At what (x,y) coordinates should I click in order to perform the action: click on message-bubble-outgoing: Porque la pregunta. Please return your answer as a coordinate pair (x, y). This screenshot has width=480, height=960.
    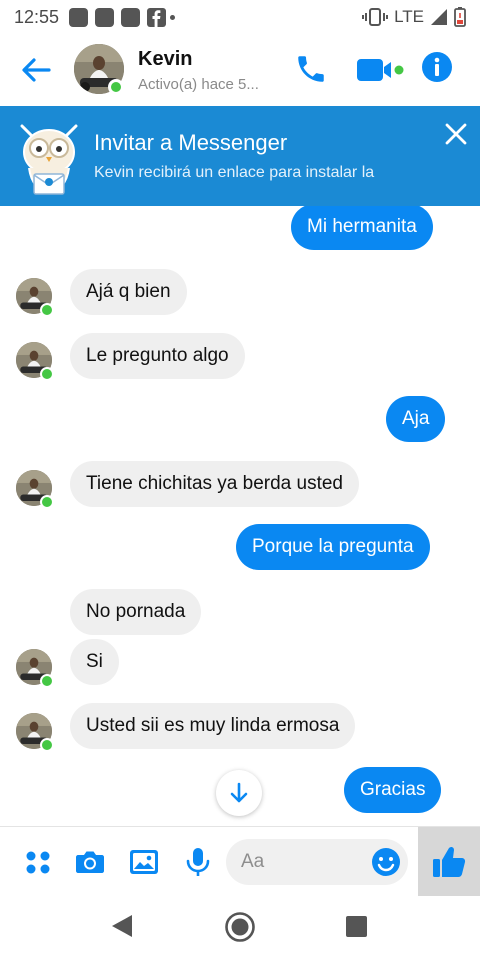
    Looking at the image, I should click on (333, 547).